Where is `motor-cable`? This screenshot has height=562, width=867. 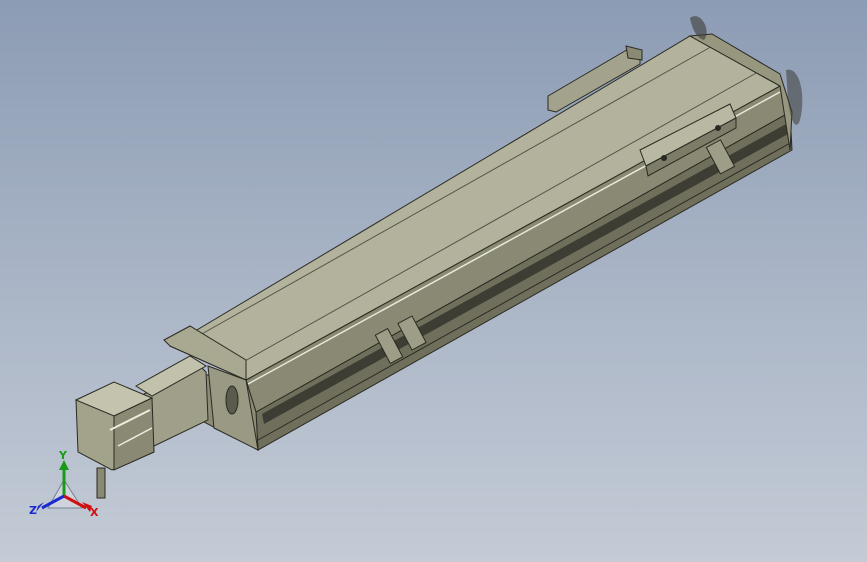
motor-cable is located at coordinates (101, 483).